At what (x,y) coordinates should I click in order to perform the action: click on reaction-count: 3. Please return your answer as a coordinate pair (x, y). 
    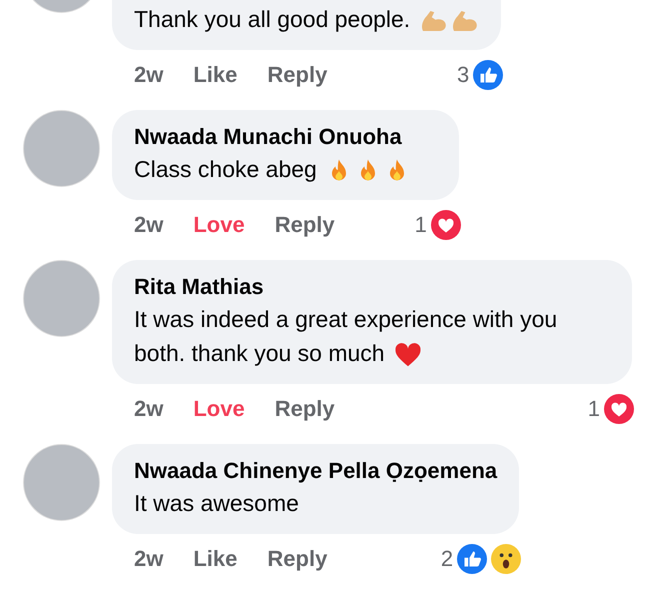
    Looking at the image, I should click on (463, 75).